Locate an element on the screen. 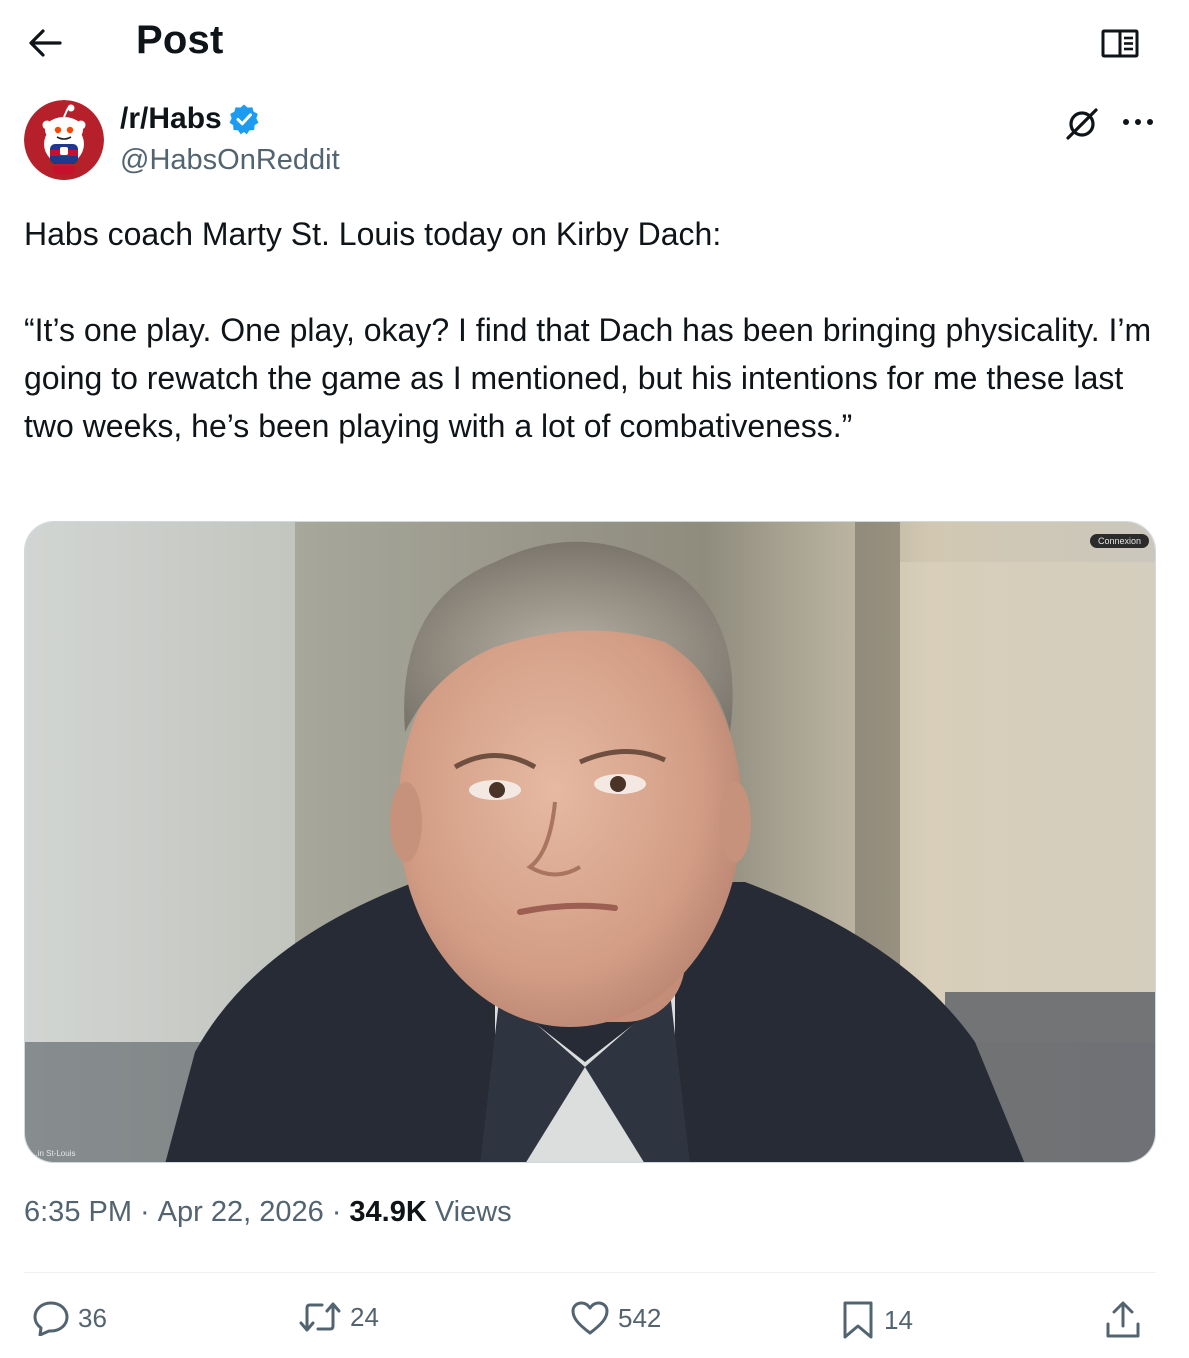 This screenshot has height=1358, width=1189. repost-icon is located at coordinates (320, 1317).